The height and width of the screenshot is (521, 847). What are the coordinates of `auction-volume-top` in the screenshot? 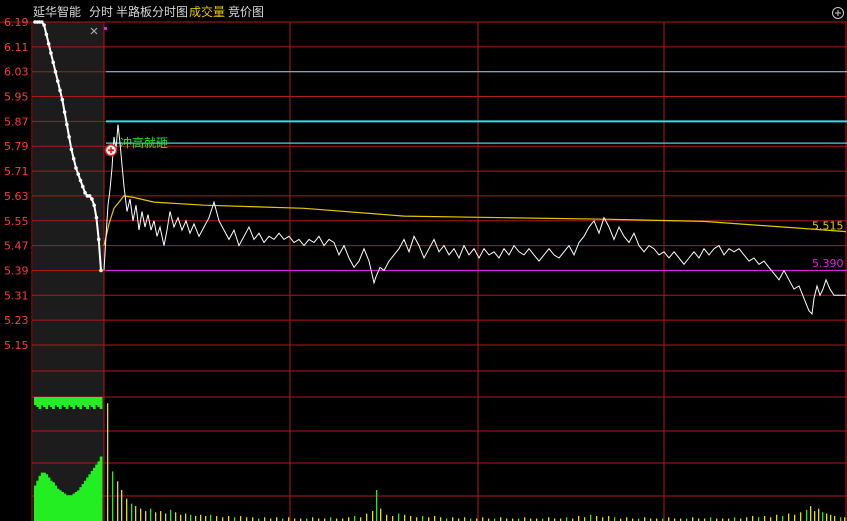 It's located at (101, 403).